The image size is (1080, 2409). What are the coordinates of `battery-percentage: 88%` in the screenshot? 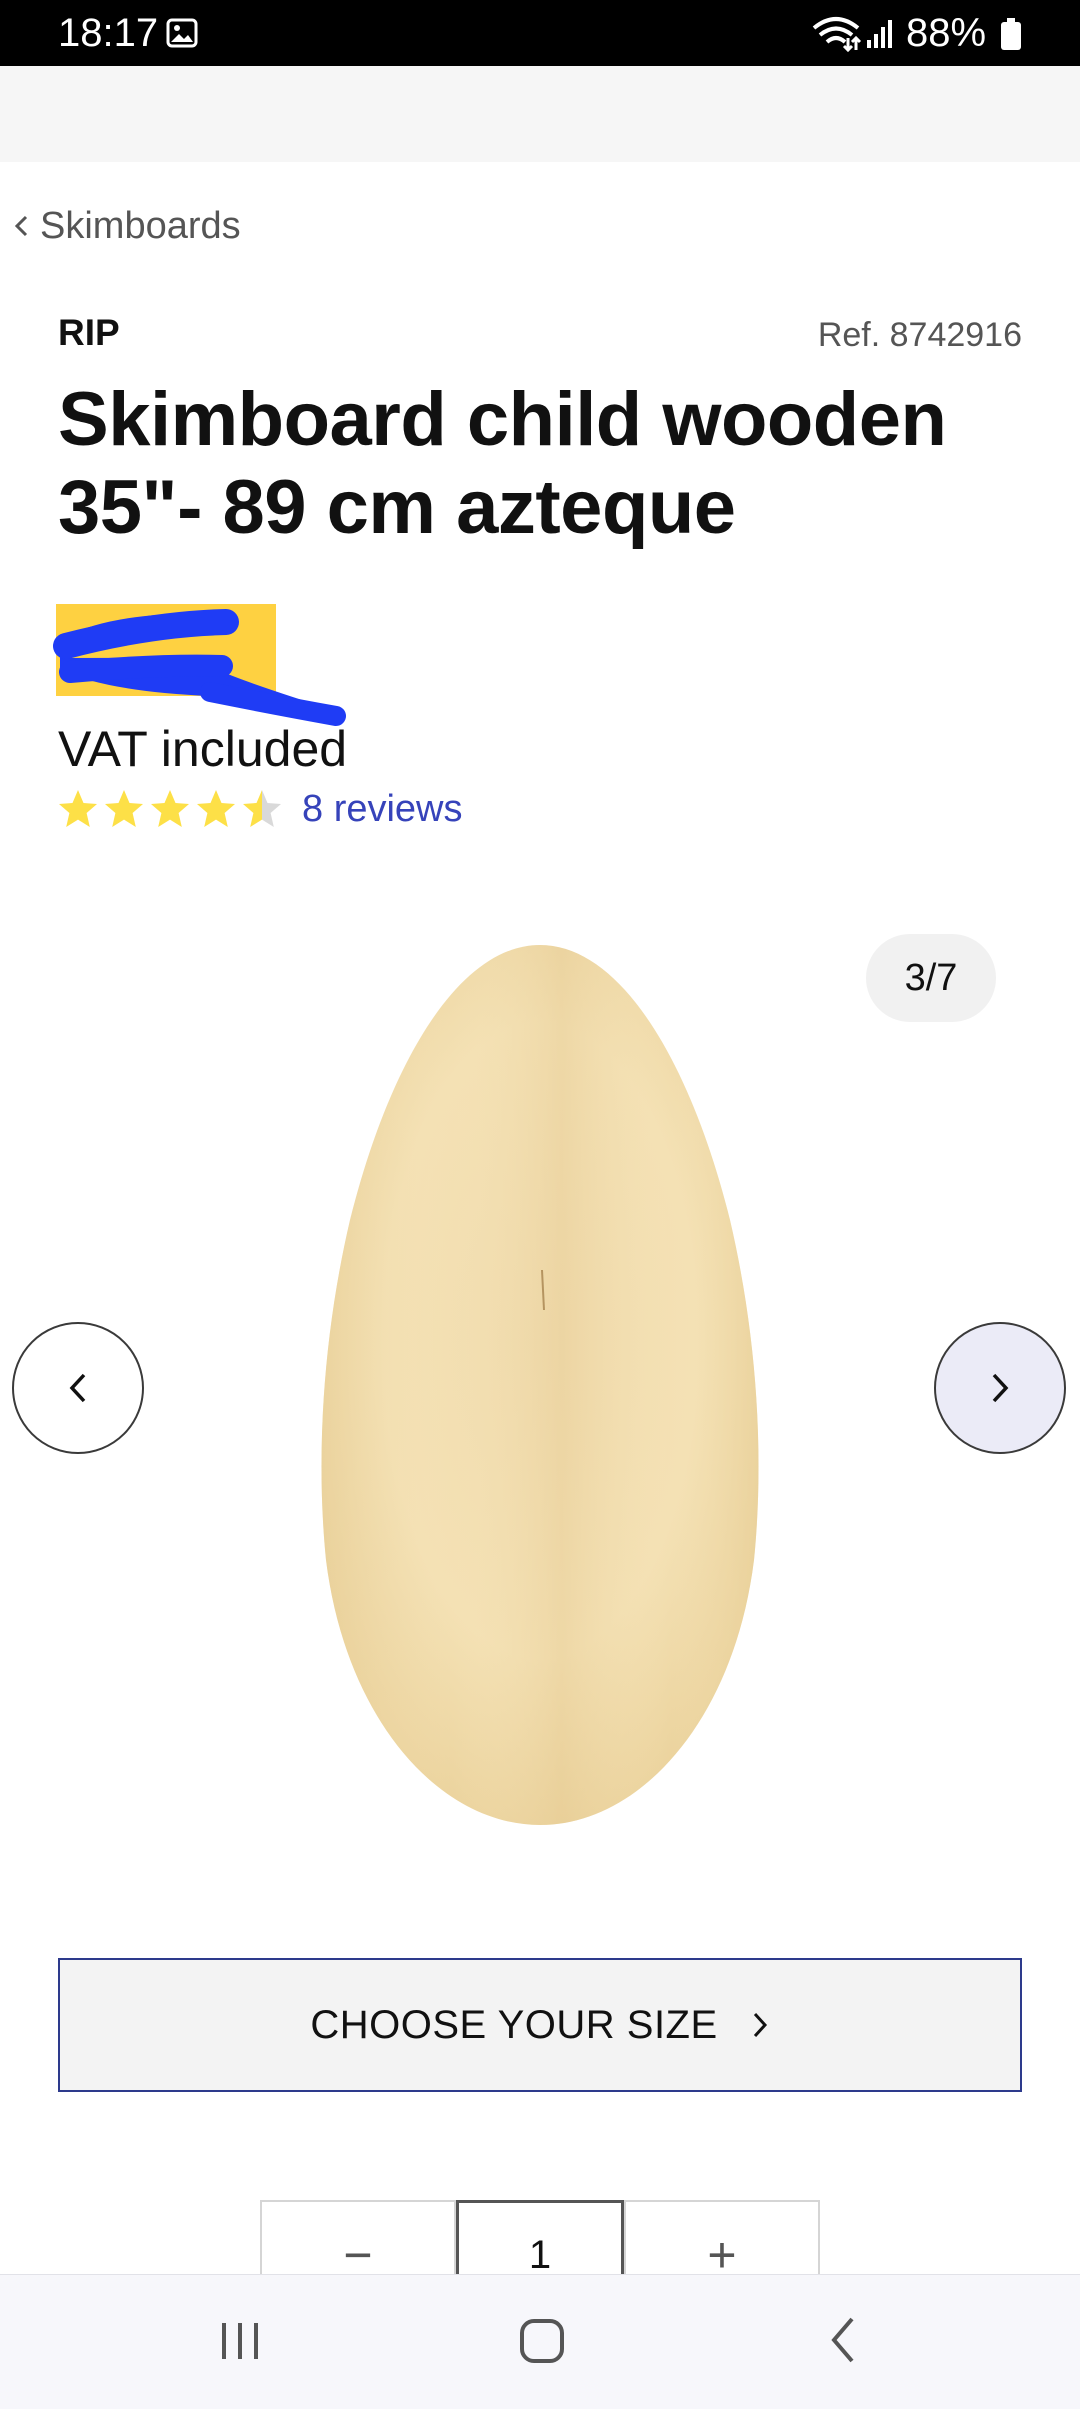 It's located at (946, 33).